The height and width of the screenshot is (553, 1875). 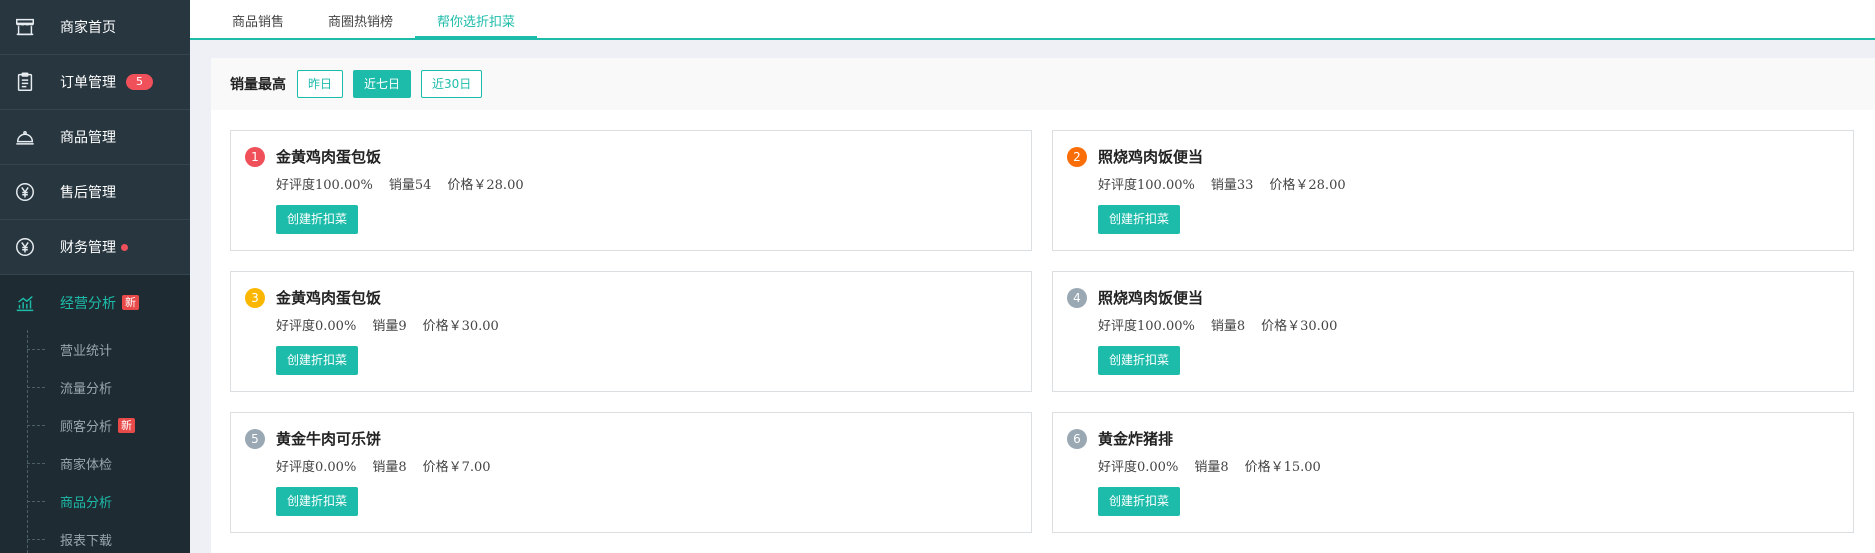 I want to click on product-stats: 好评度0.00% 销量8 价格￥15.00, so click(x=1217, y=465).